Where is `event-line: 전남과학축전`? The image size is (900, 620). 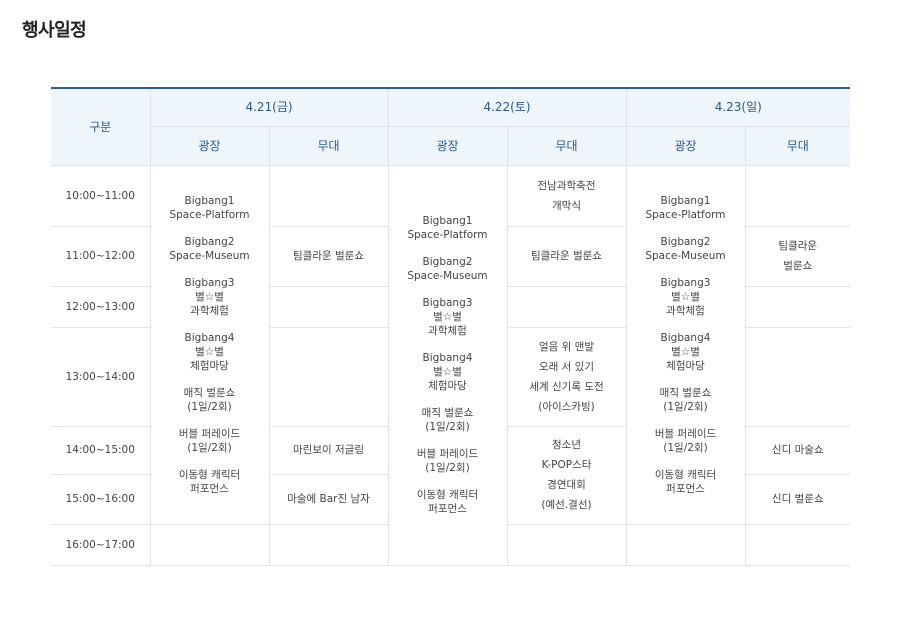
event-line: 전남과학축전 is located at coordinates (566, 185).